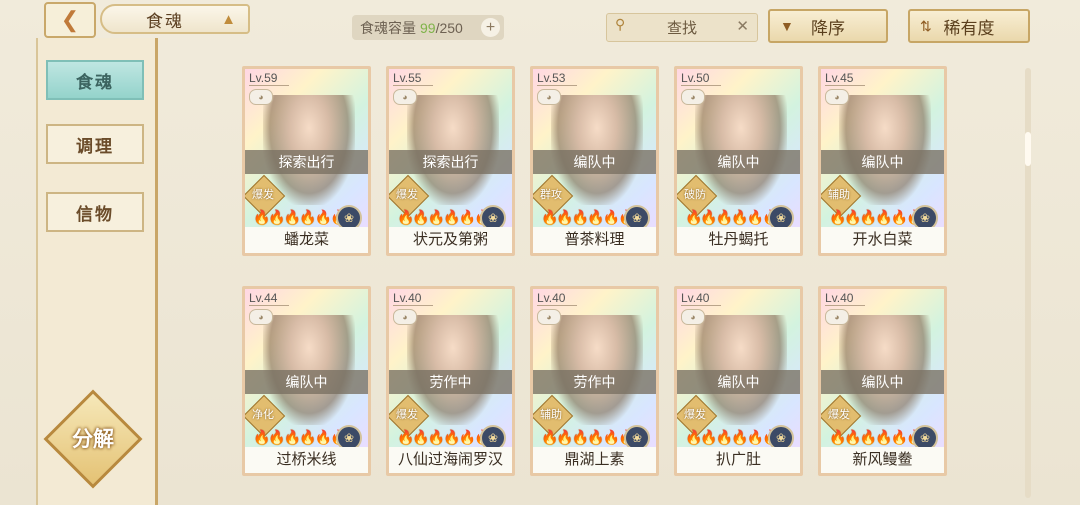 This screenshot has width=1080, height=505. Describe the element at coordinates (306, 460) in the screenshot. I see `food-soul-name: 过桥米线` at that location.